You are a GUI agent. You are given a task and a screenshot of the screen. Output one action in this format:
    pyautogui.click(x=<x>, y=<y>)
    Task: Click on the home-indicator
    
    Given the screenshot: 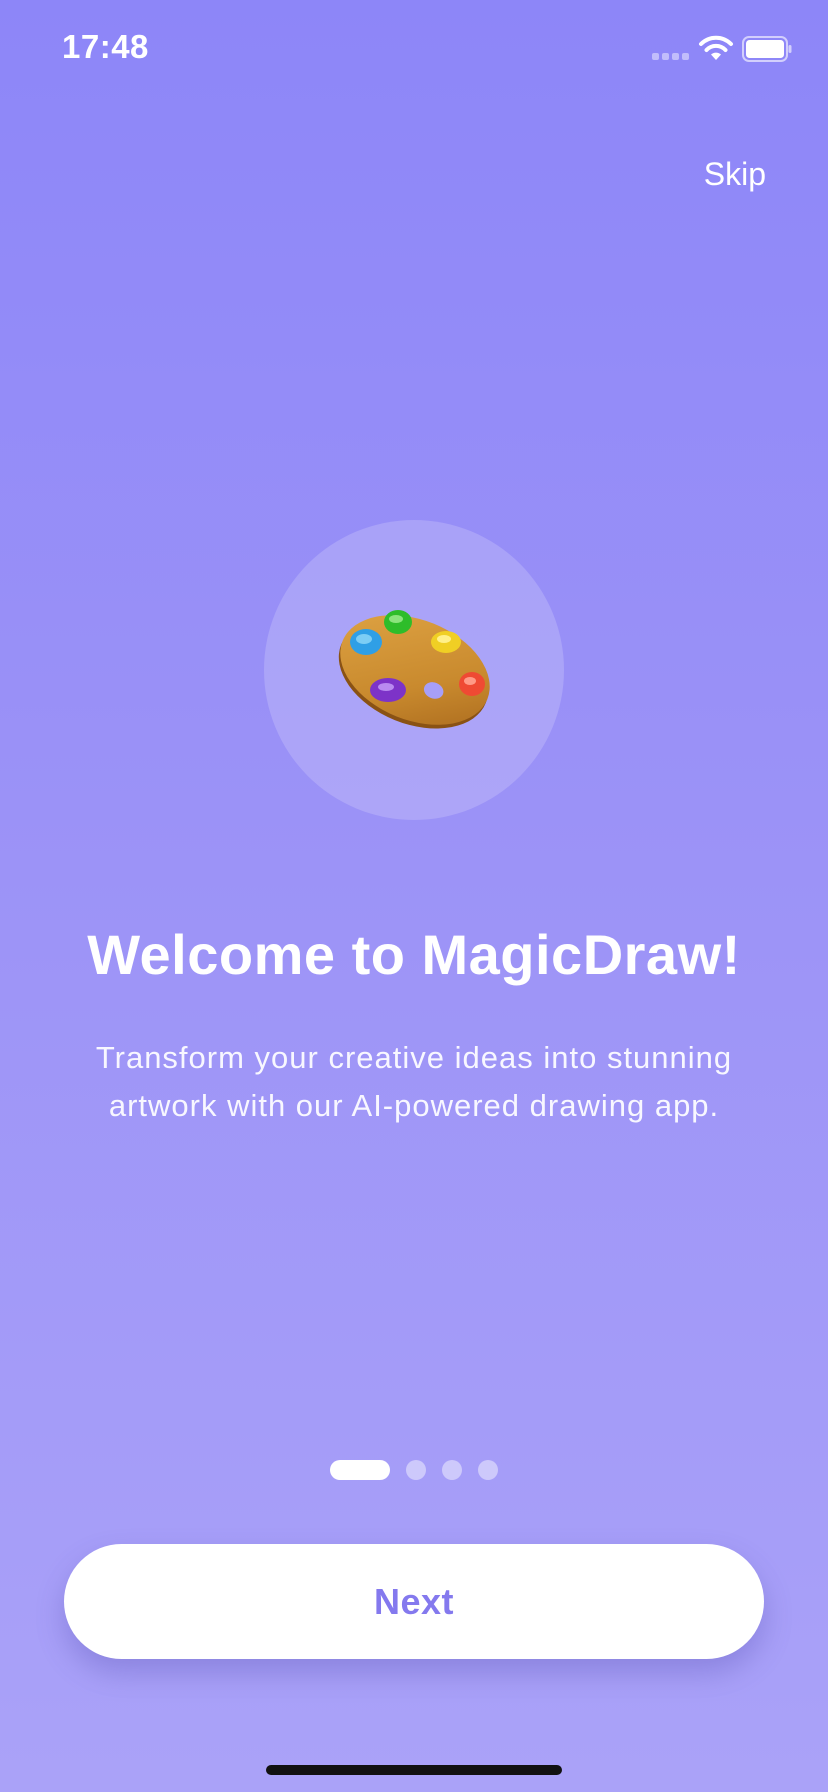 What is the action you would take?
    pyautogui.click(x=414, y=1770)
    